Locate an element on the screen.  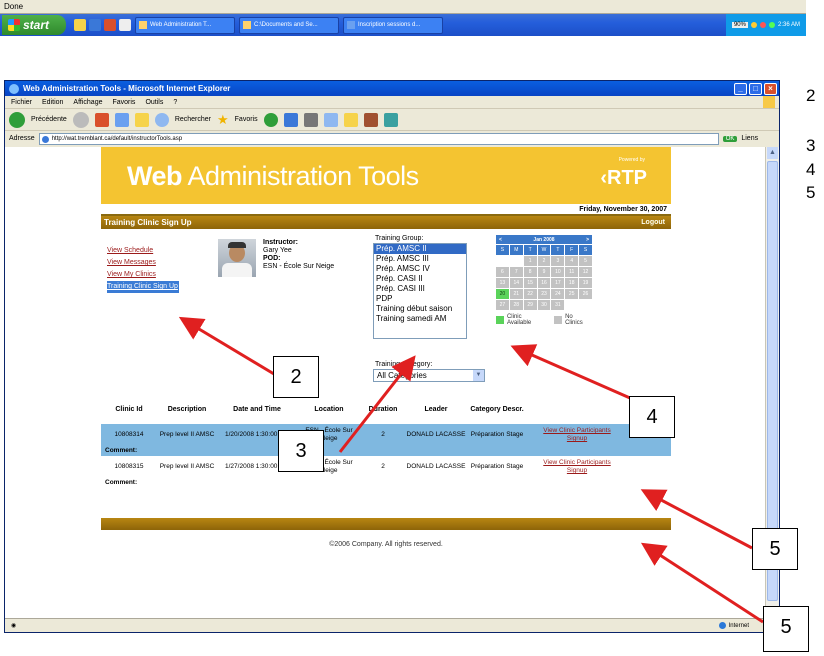
nav-training-clinic-sign-up: Training Clinic Sign Up is located at coordinates (143, 287).